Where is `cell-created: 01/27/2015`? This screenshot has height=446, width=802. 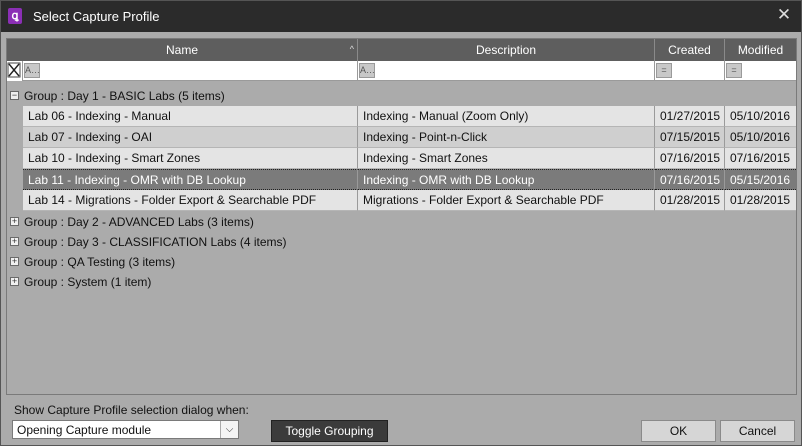
cell-created: 01/27/2015 is located at coordinates (690, 116).